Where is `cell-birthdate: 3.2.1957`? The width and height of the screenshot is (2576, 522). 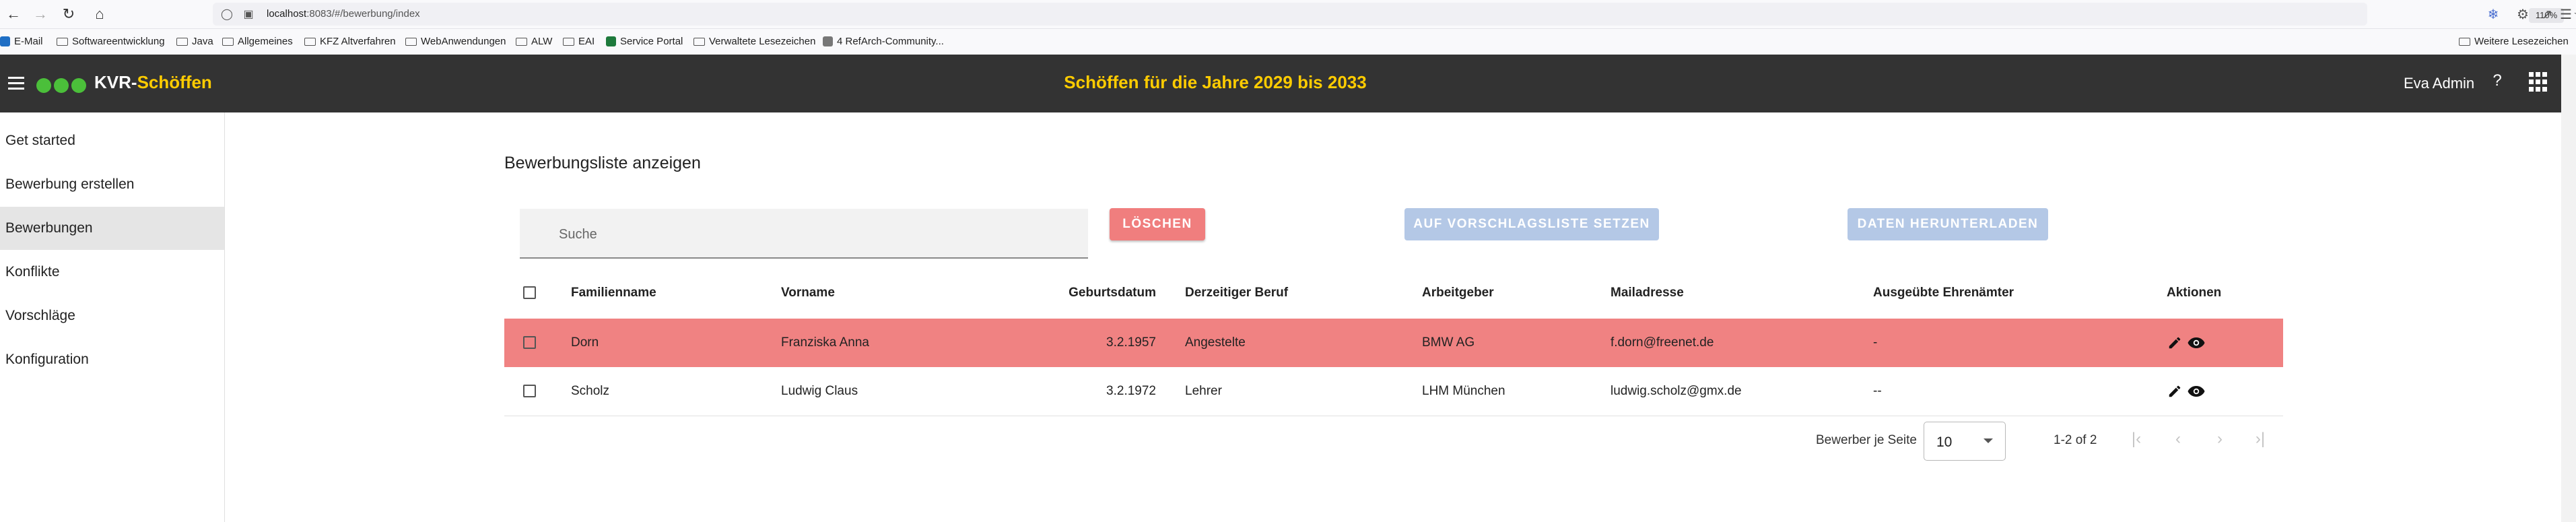 cell-birthdate: 3.2.1957 is located at coordinates (1131, 343).